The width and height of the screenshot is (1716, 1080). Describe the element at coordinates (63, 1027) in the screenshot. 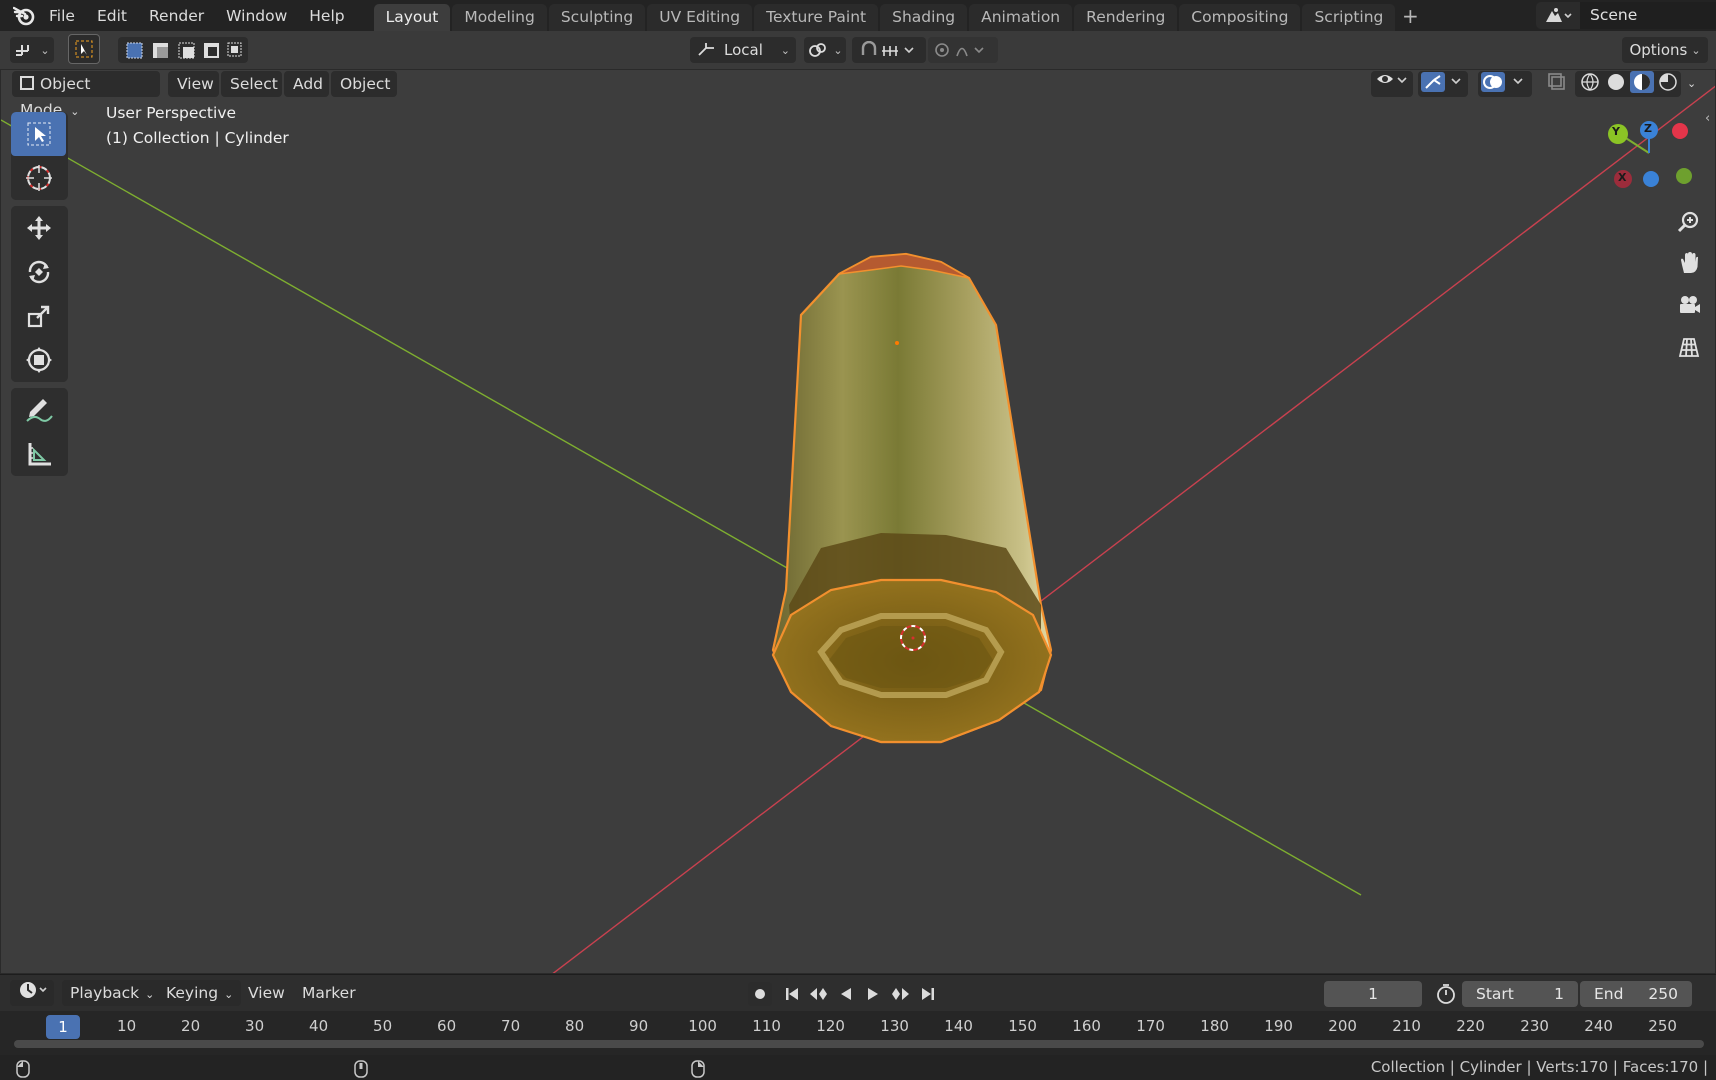

I see `current-frame-indicator: 1` at that location.